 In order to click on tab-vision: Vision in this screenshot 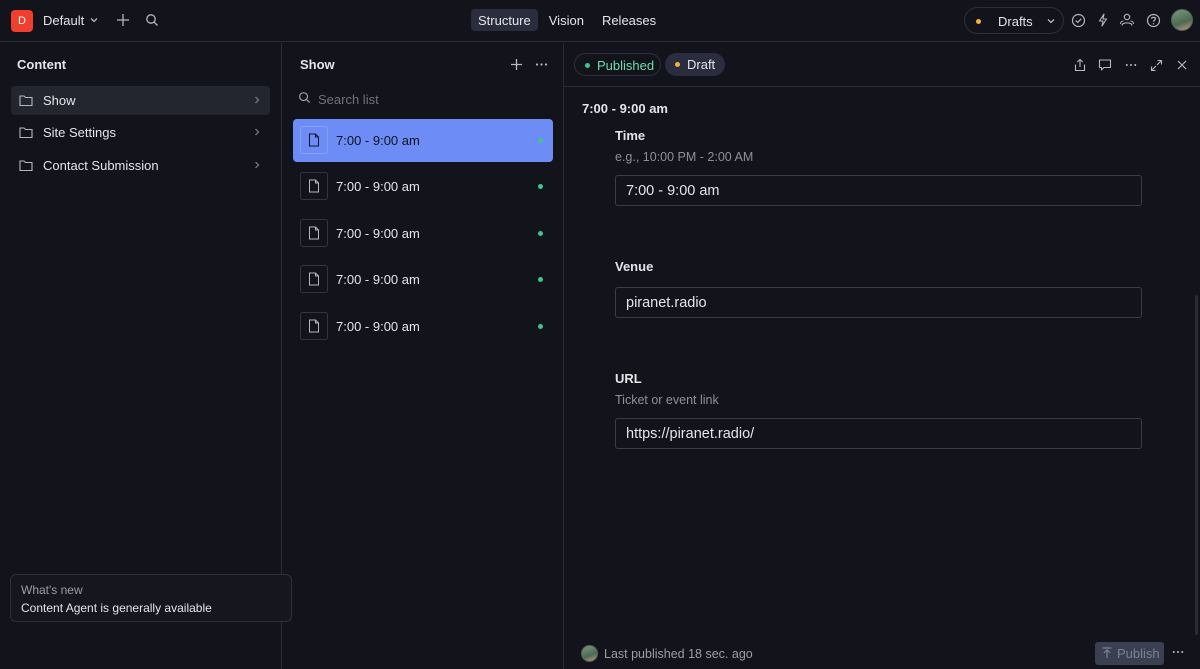, I will do `click(566, 20)`.